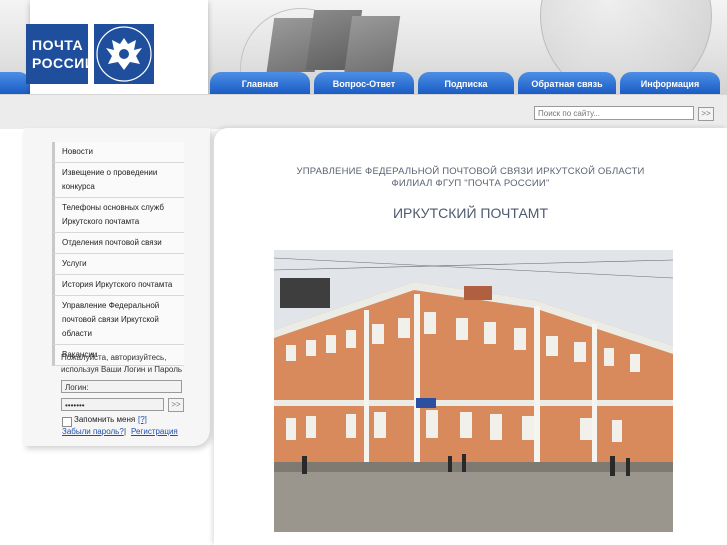 The image size is (727, 545). What do you see at coordinates (567, 83) in the screenshot?
I see `nav-item-feedback: Обратная связь` at bounding box center [567, 83].